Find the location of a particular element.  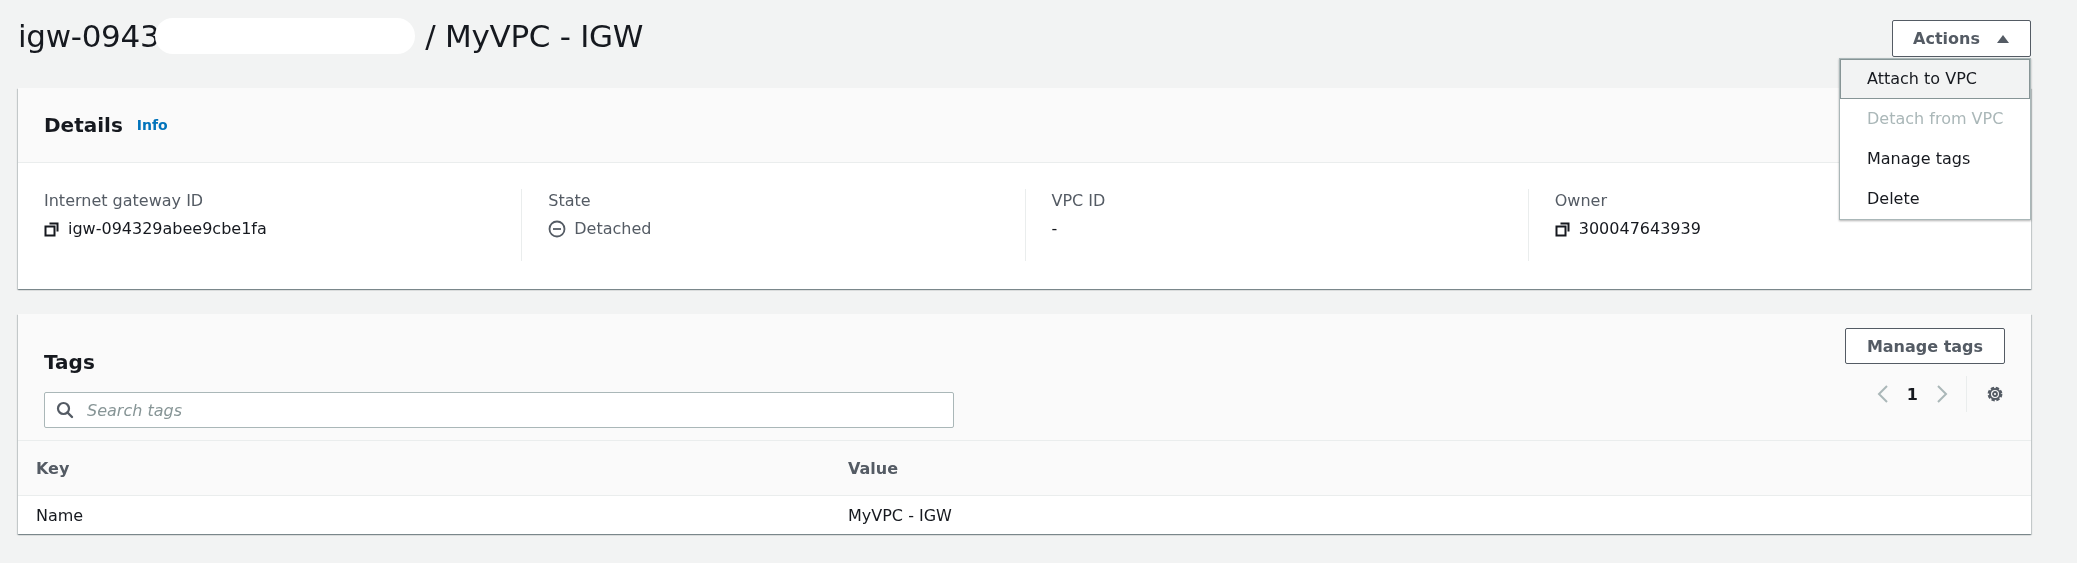

menu-item: Manage tags is located at coordinates (1935, 159).